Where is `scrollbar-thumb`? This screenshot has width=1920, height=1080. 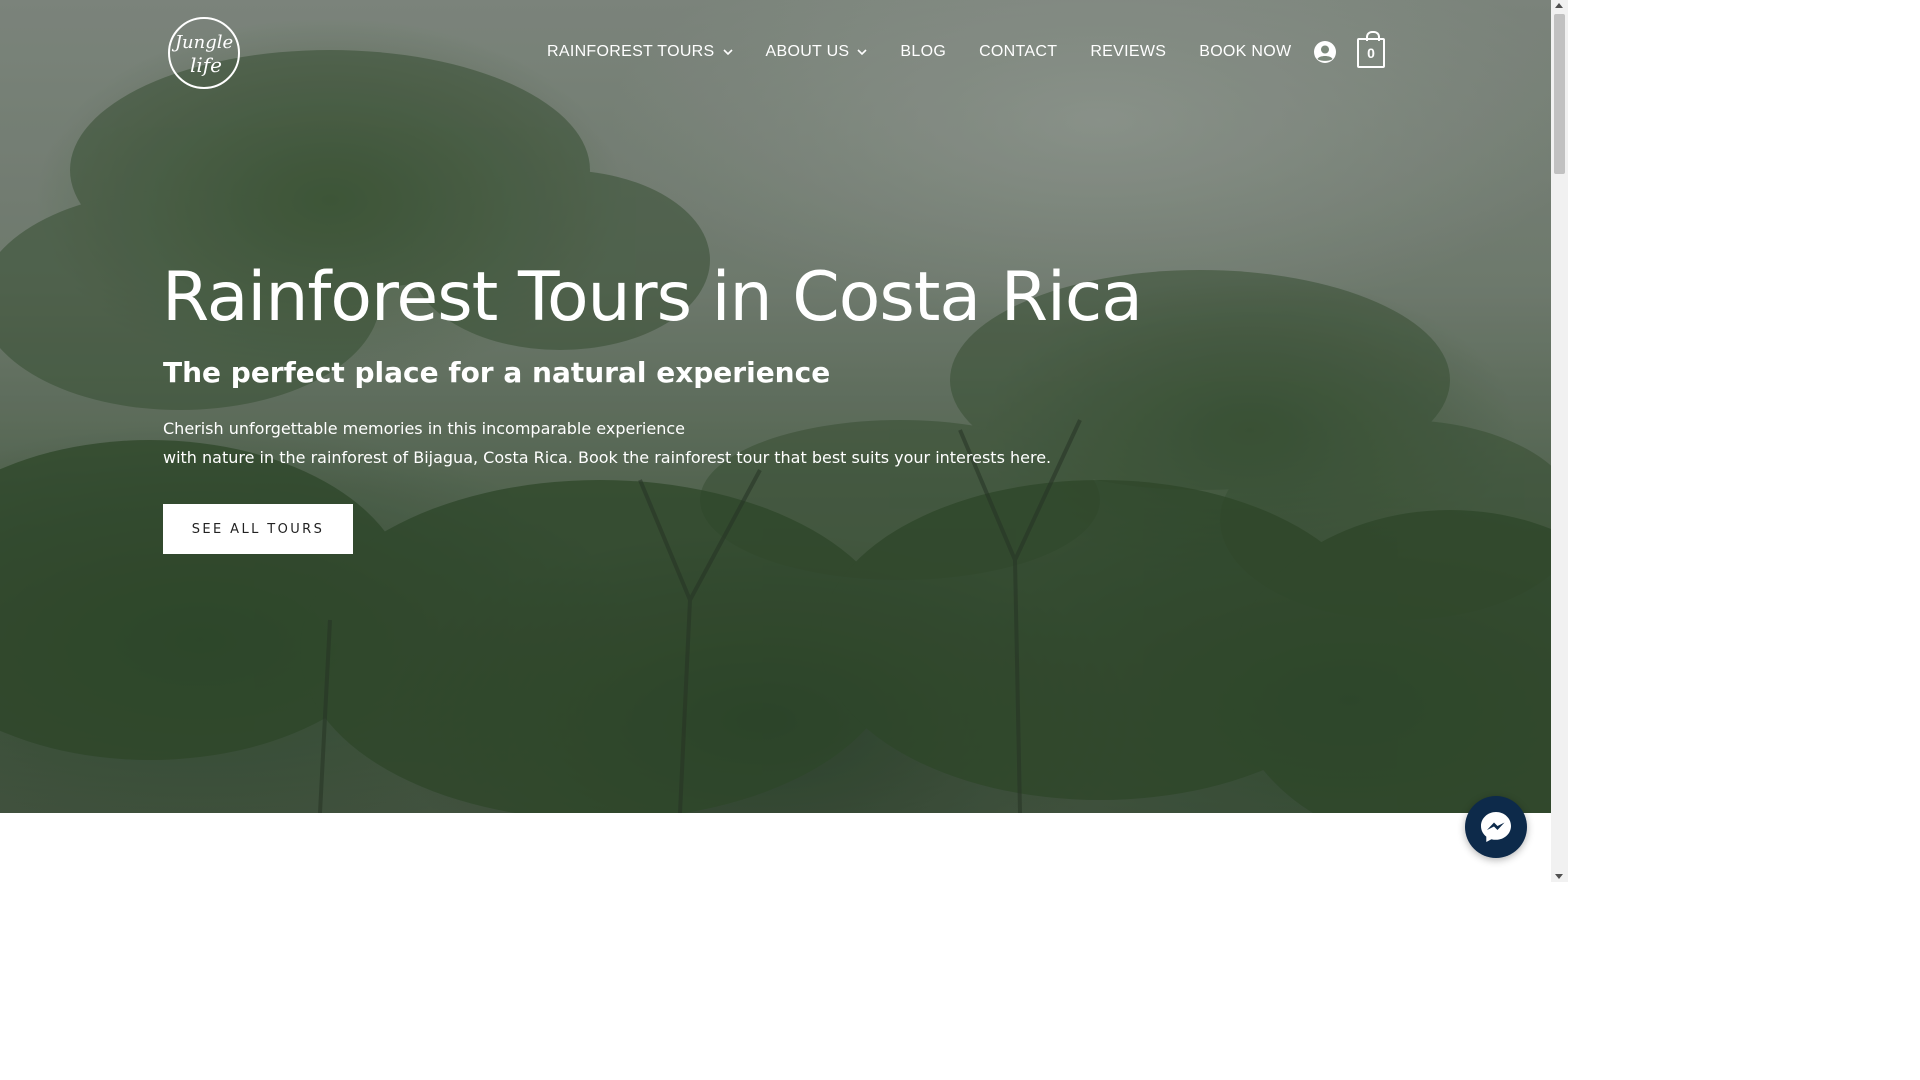
scrollbar-thumb is located at coordinates (1559, 94).